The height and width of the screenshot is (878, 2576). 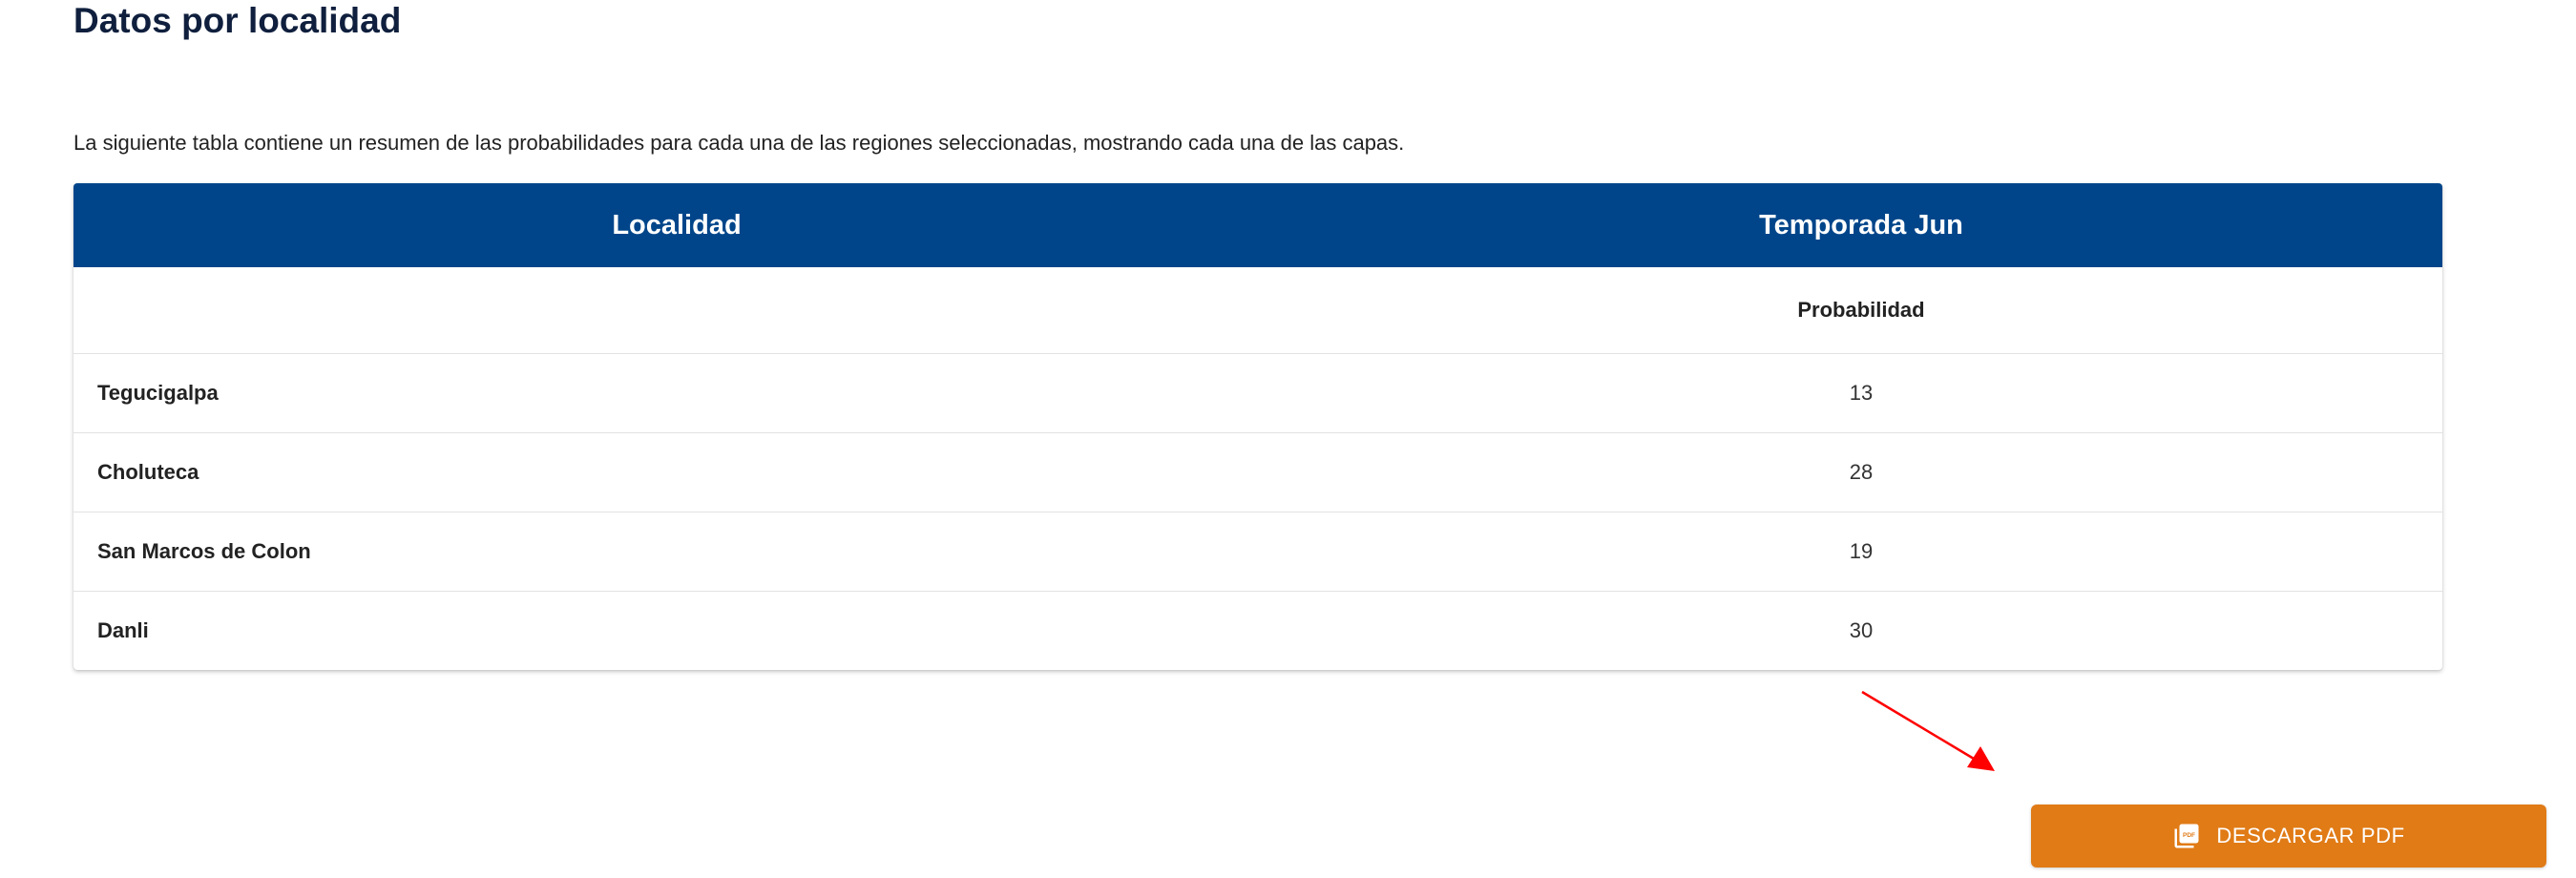 What do you see at coordinates (1257, 472) in the screenshot?
I see `table-row: Choluteca 28` at bounding box center [1257, 472].